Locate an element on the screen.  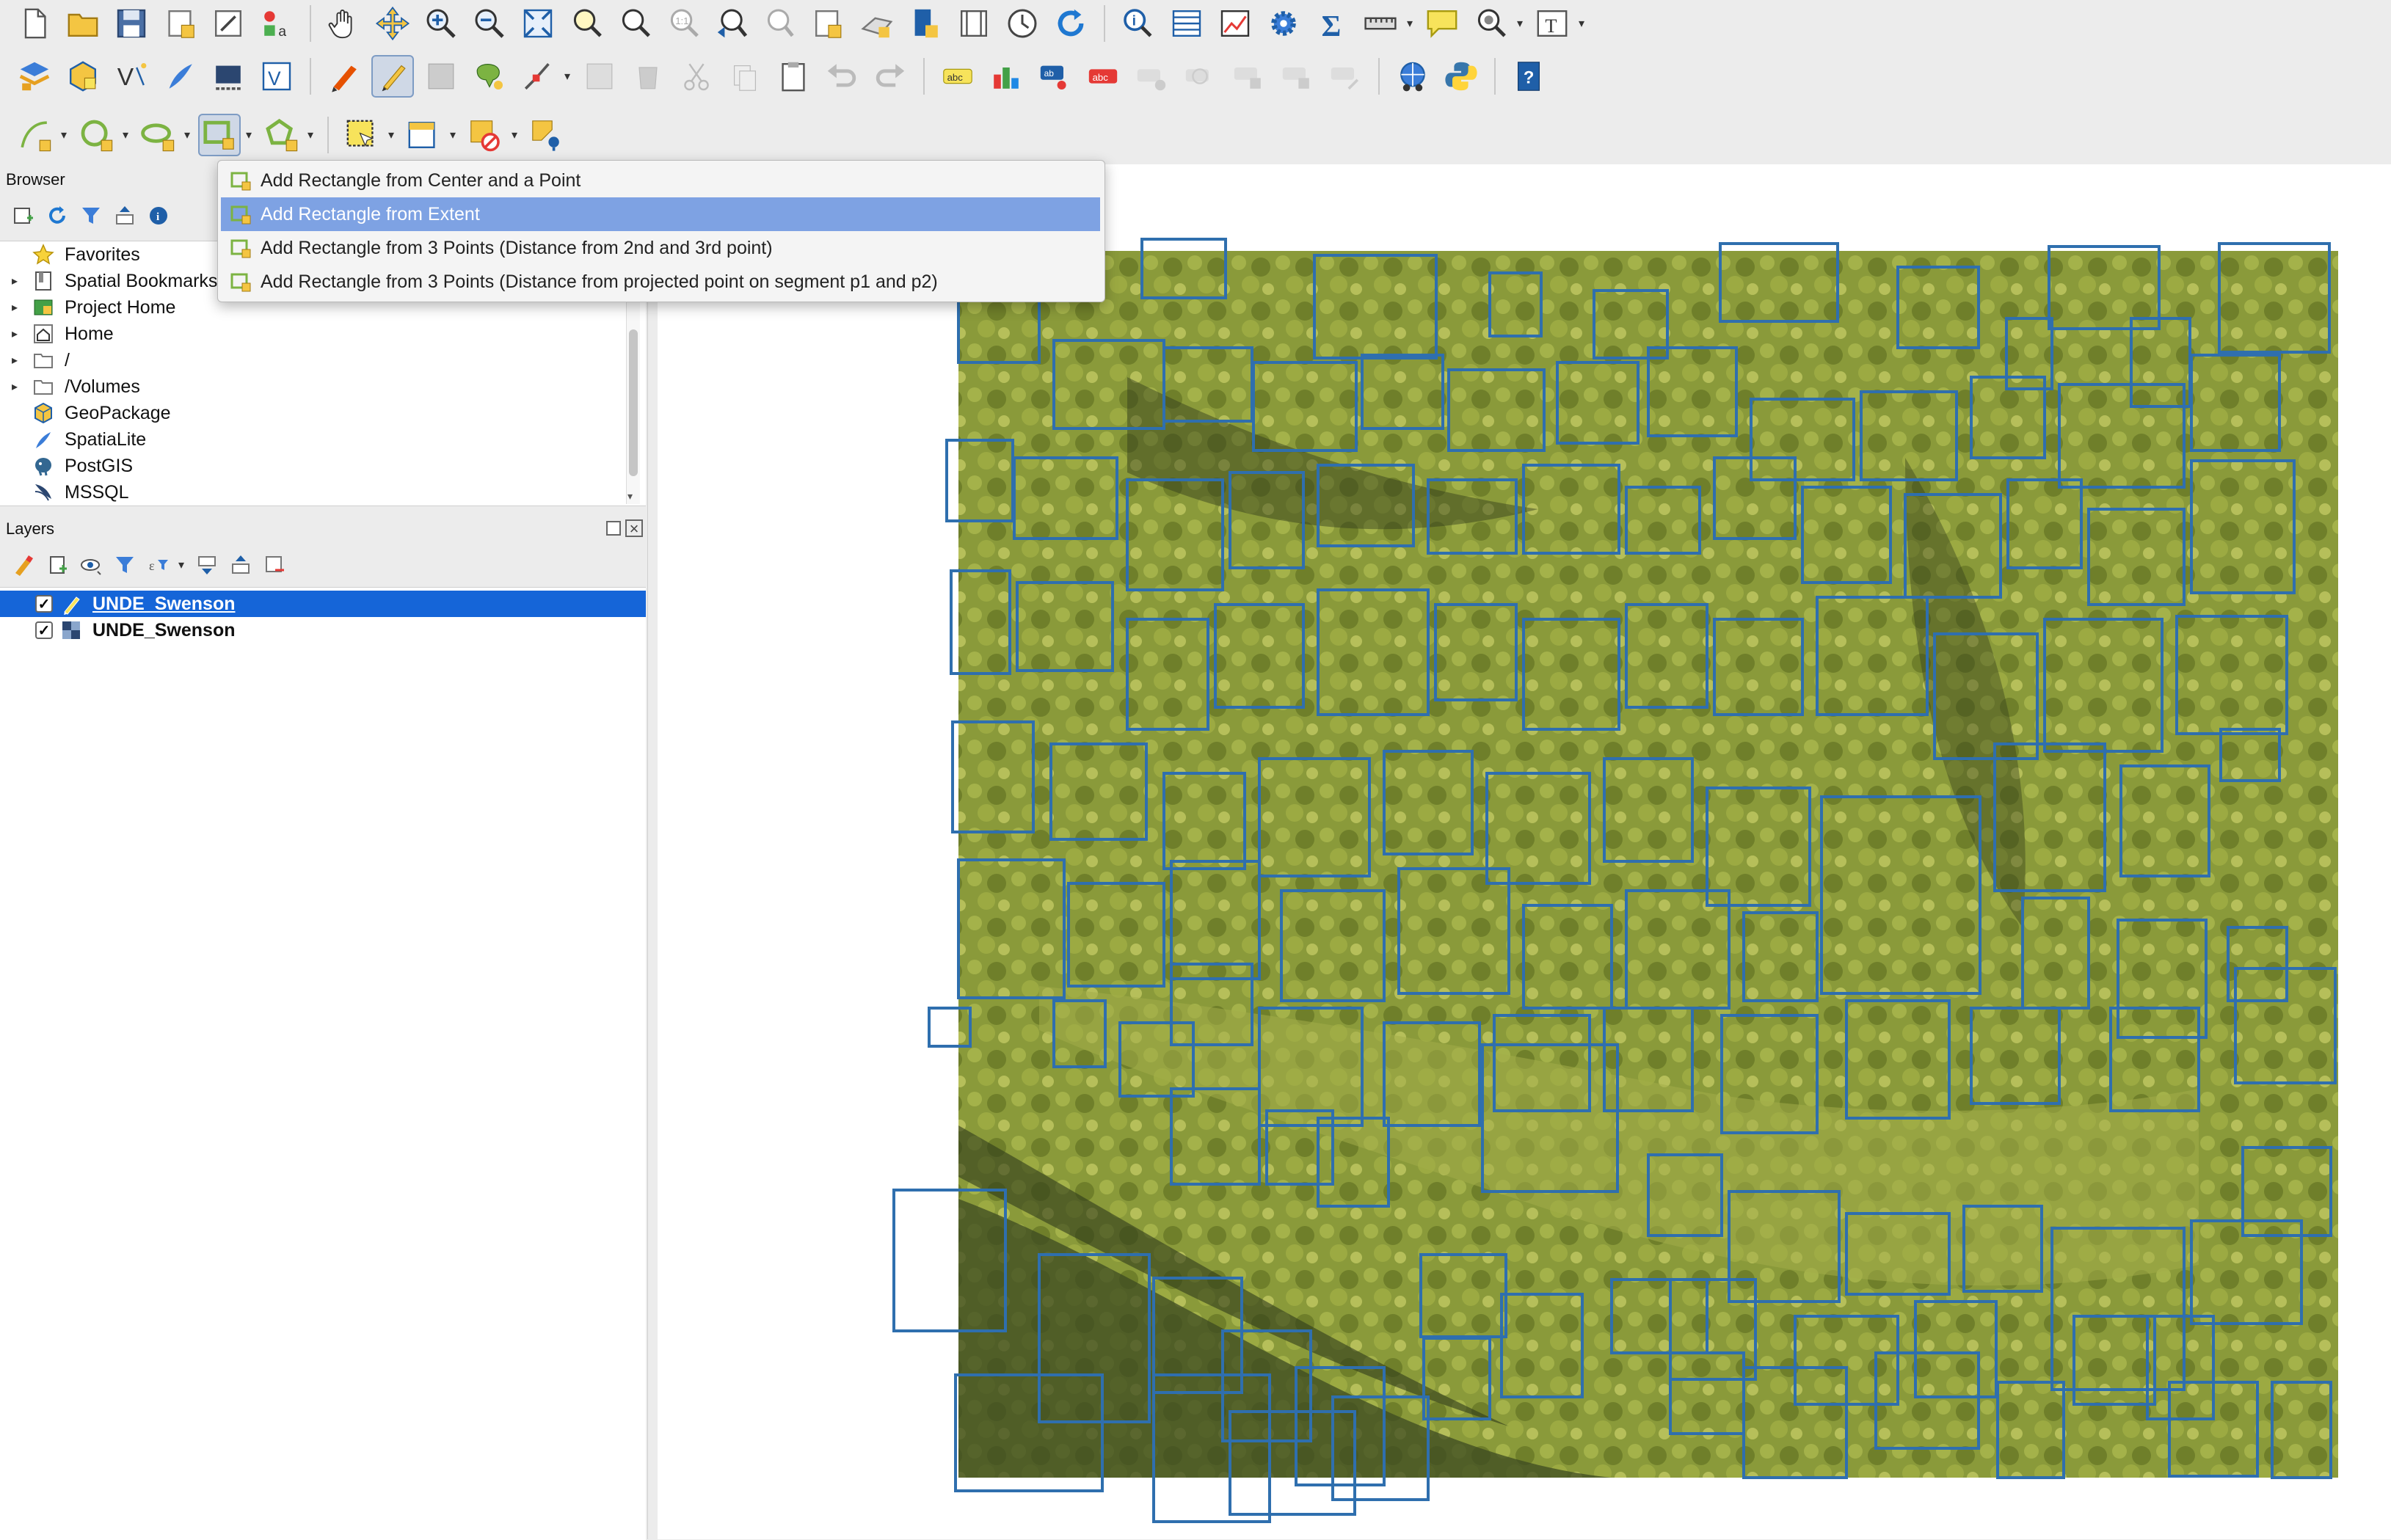
save-project-icon is located at coordinates (131, 23).